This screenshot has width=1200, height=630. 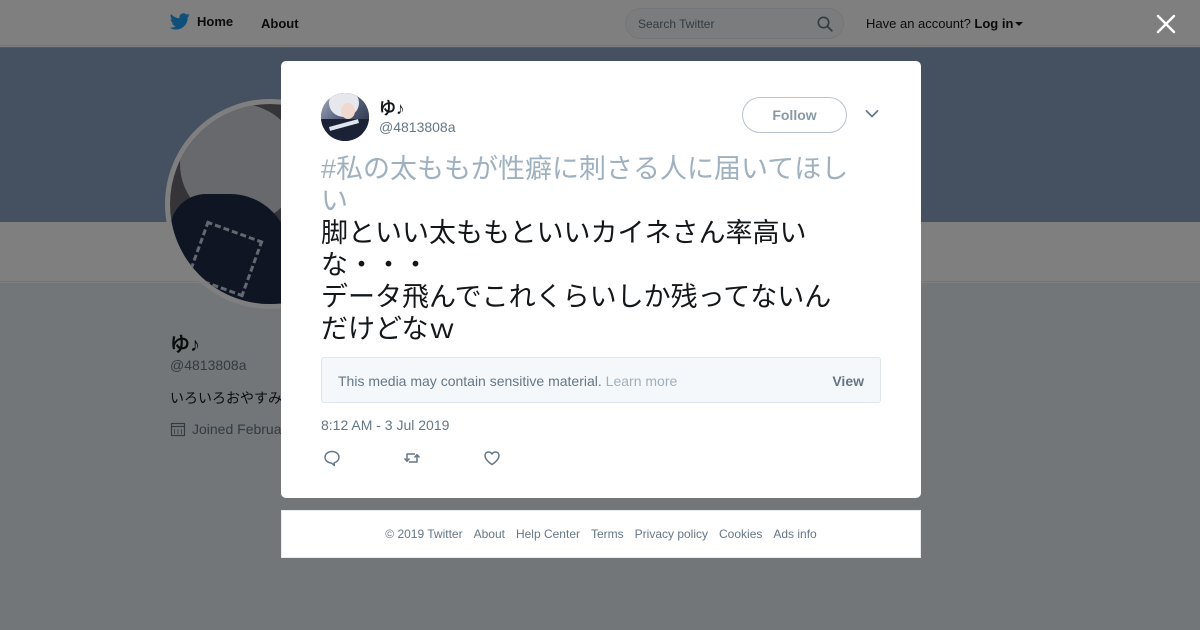 What do you see at coordinates (392, 106) in the screenshot?
I see `tweet-author-name: ゆ♪` at bounding box center [392, 106].